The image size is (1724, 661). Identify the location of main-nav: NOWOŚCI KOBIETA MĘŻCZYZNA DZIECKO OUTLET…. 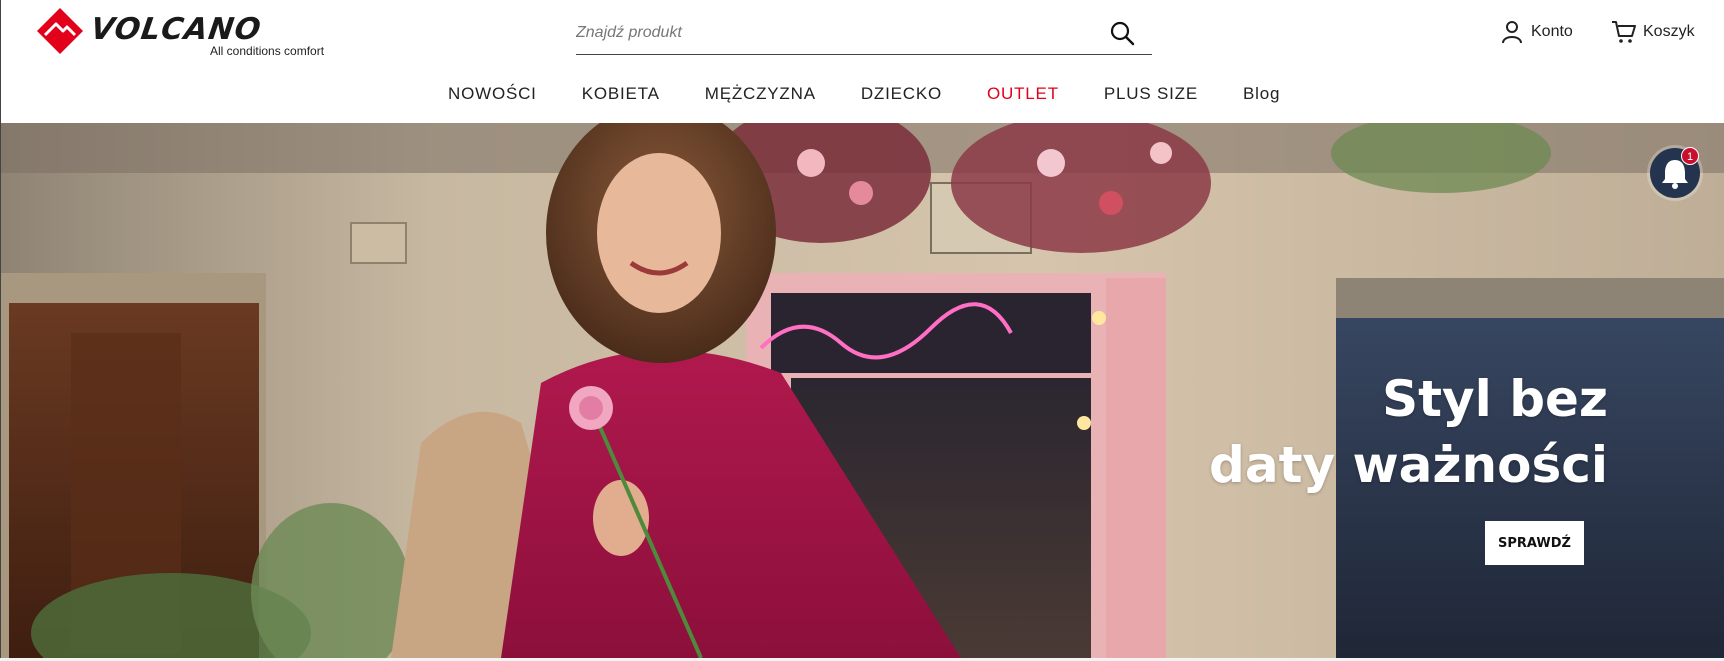
(862, 98).